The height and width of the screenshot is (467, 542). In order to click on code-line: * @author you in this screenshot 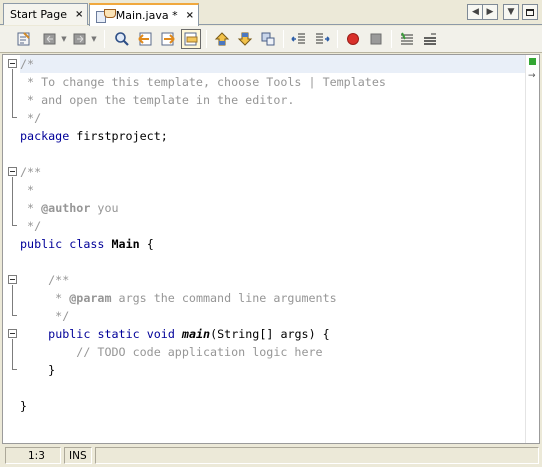, I will do `click(69, 208)`.